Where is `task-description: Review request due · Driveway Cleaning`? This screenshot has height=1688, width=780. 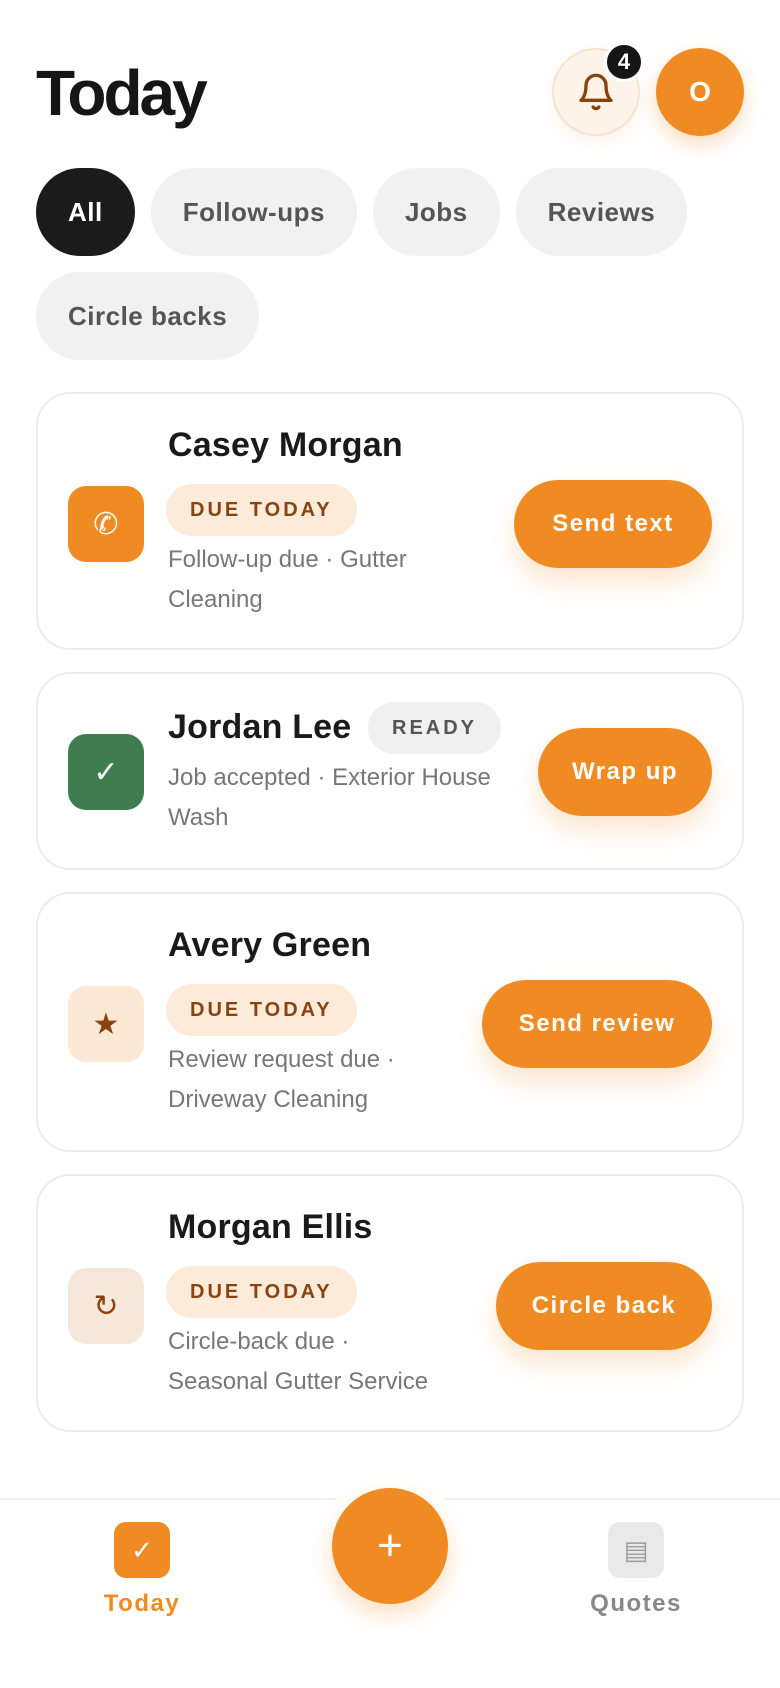 task-description: Review request due · Driveway Cleaning is located at coordinates (281, 1080).